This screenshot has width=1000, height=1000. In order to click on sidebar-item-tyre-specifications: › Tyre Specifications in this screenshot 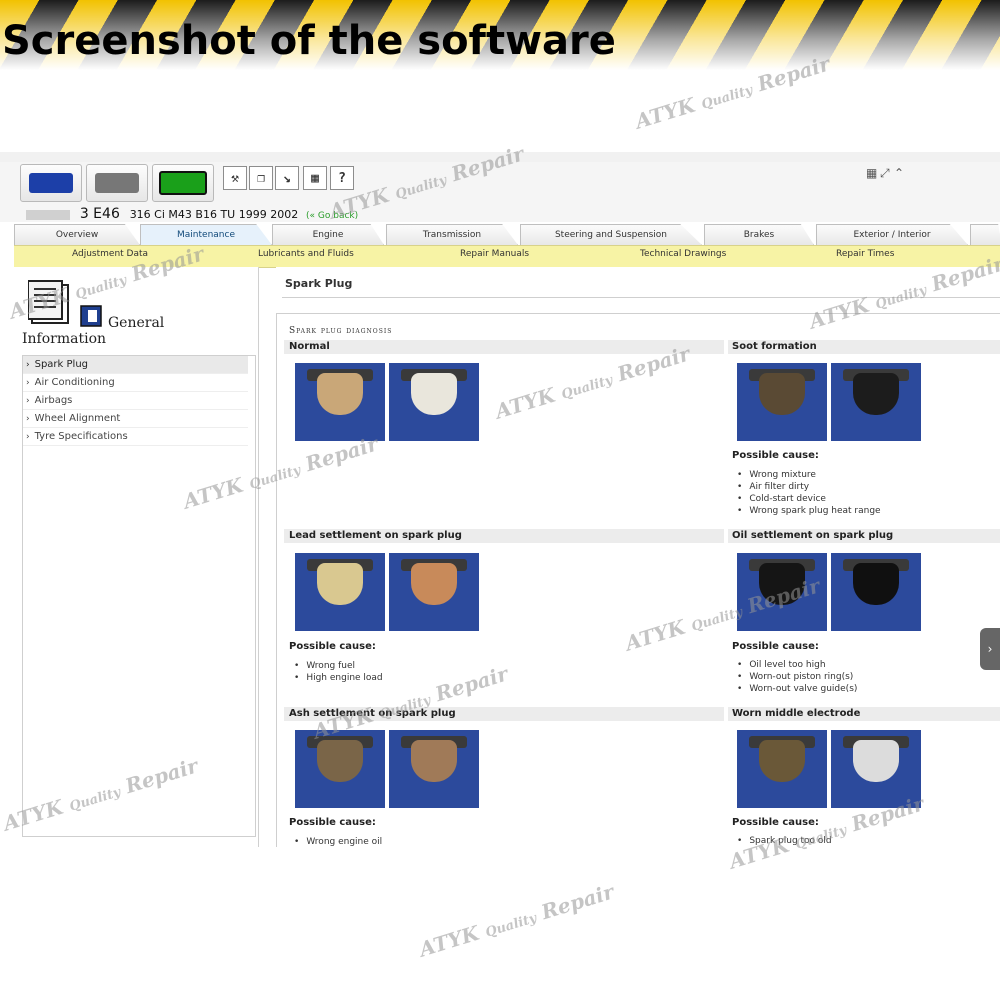, I will do `click(135, 437)`.